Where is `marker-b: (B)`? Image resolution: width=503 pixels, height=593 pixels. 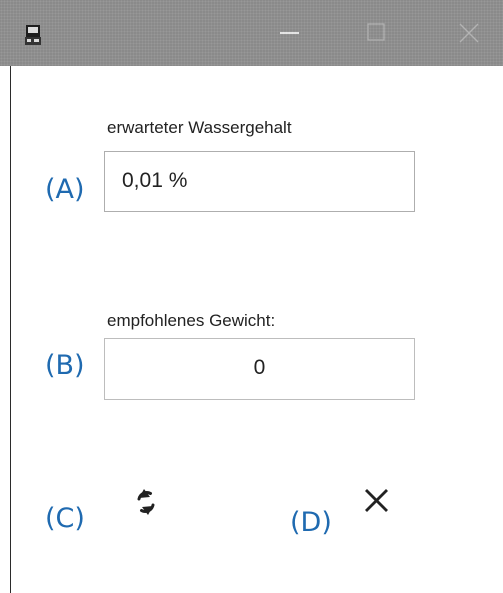
marker-b: (B) is located at coordinates (65, 365).